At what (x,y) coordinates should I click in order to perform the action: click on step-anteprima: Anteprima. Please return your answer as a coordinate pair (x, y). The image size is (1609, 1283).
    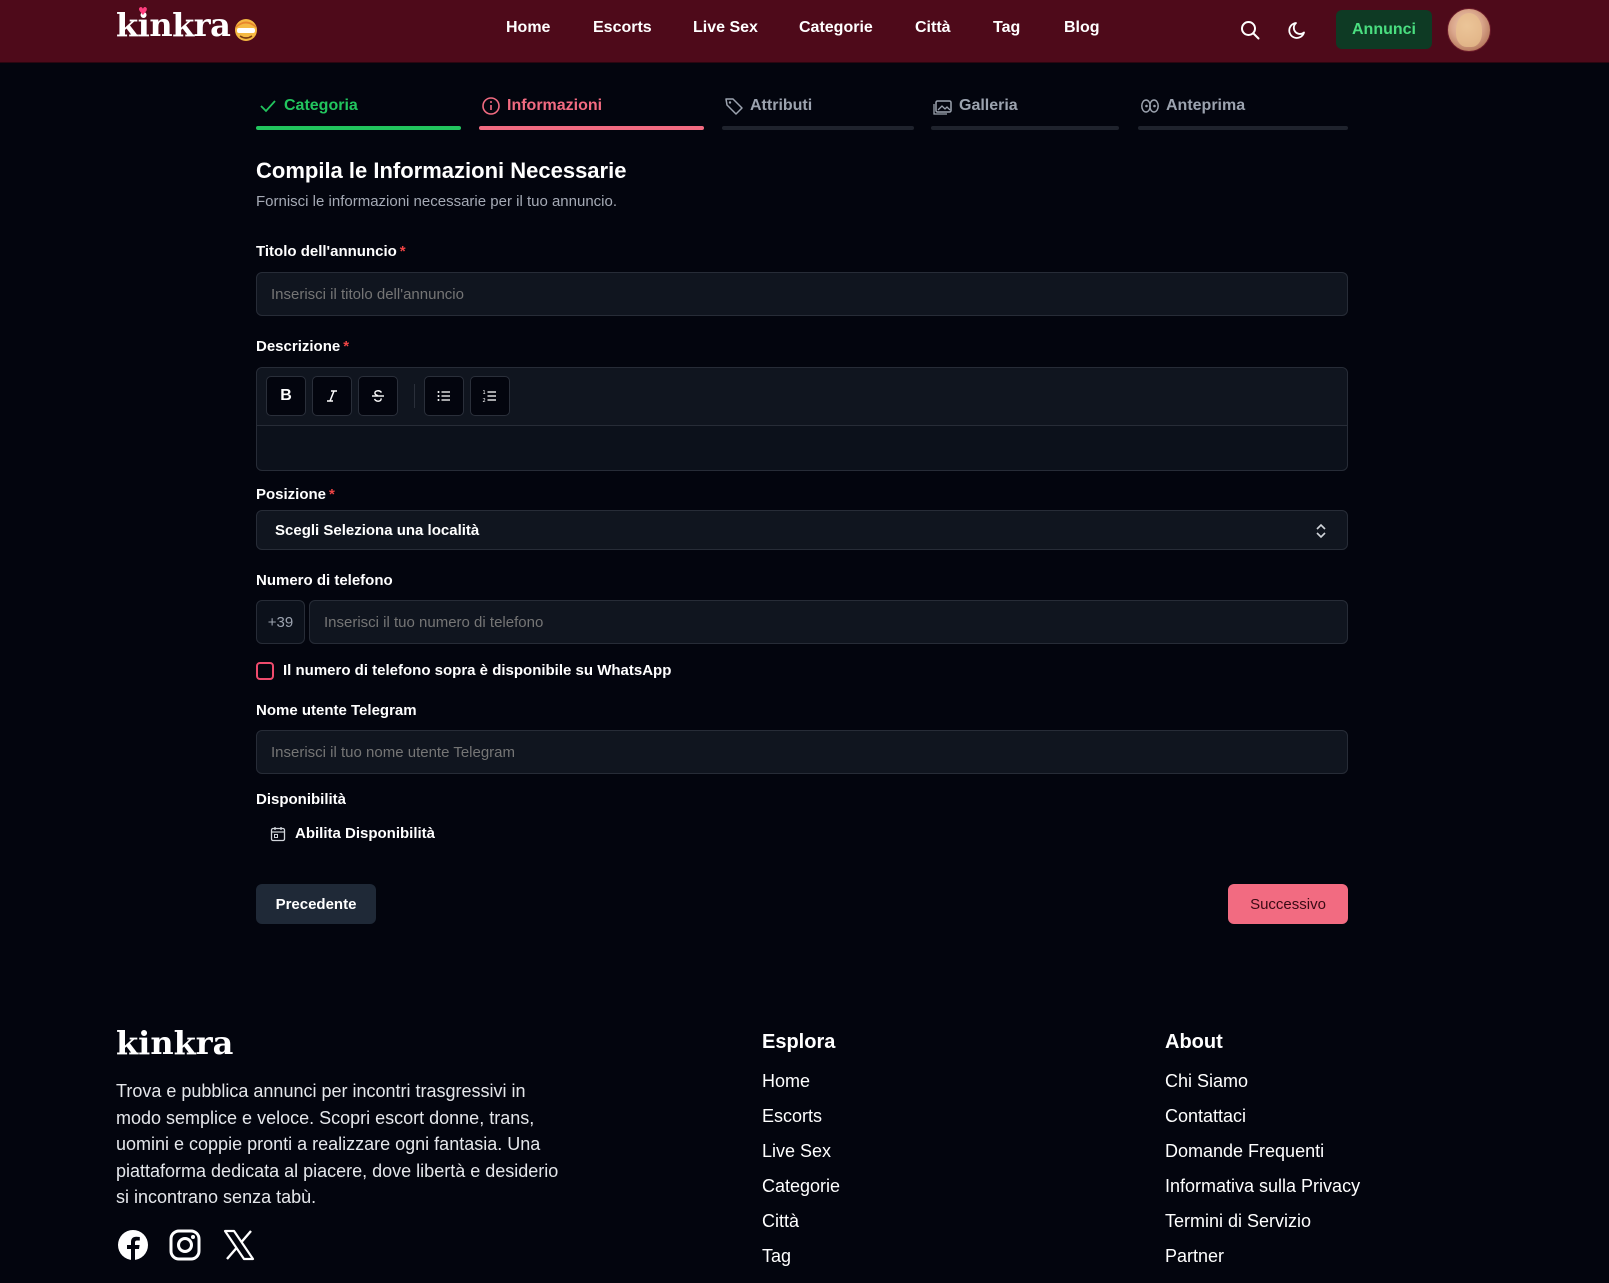
    Looking at the image, I should click on (1243, 113).